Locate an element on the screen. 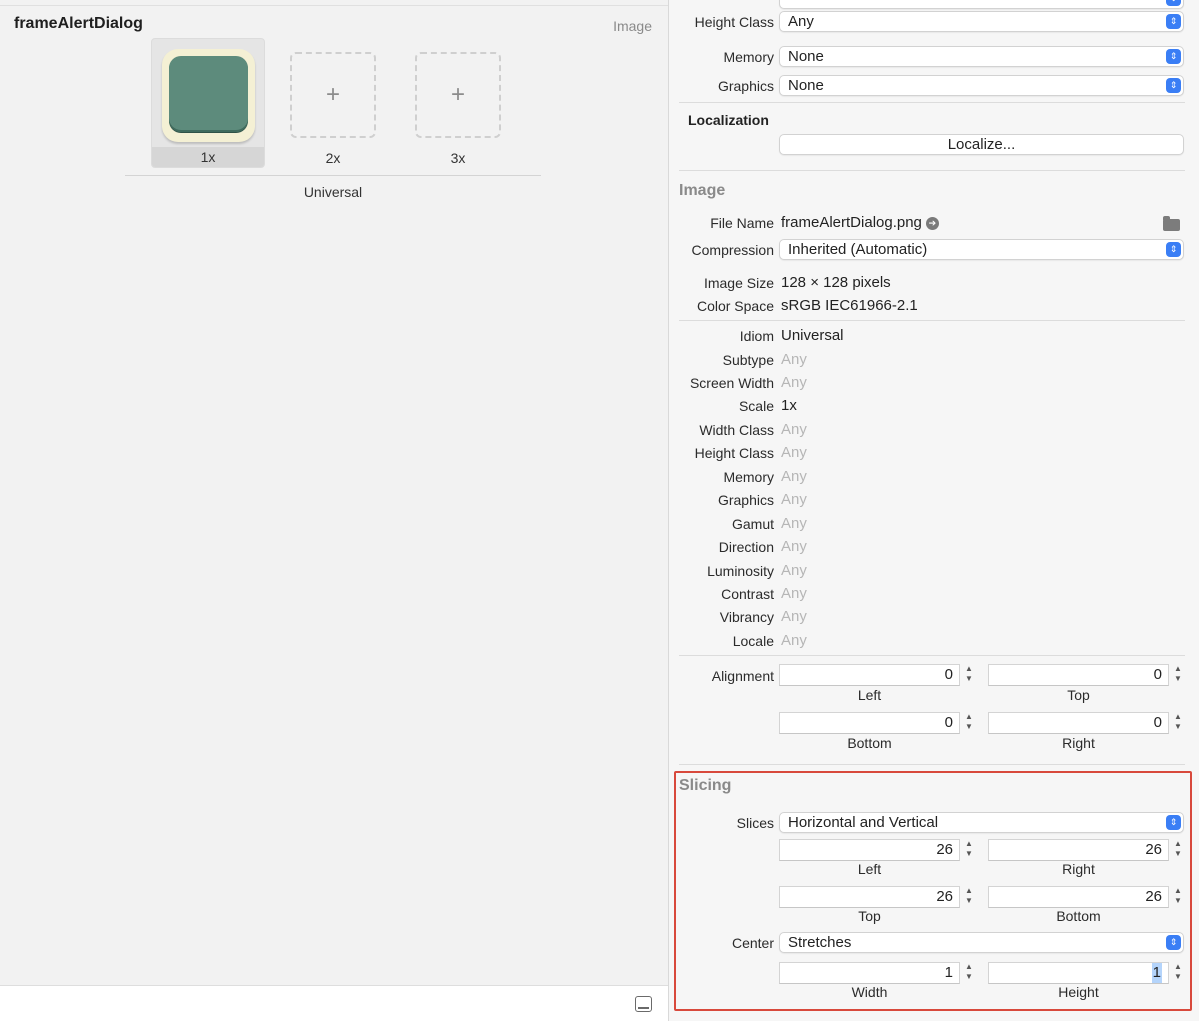 This screenshot has width=1199, height=1021. slot-1x: 1x is located at coordinates (208, 103).